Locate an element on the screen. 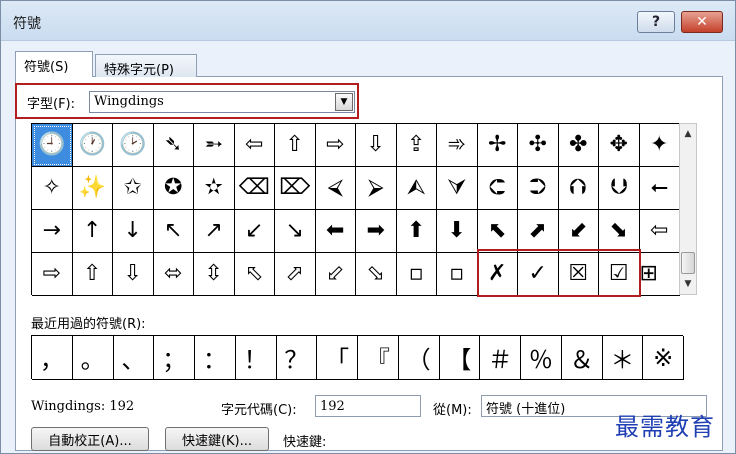  symbol-cell: 🕘 is located at coordinates (52, 145).